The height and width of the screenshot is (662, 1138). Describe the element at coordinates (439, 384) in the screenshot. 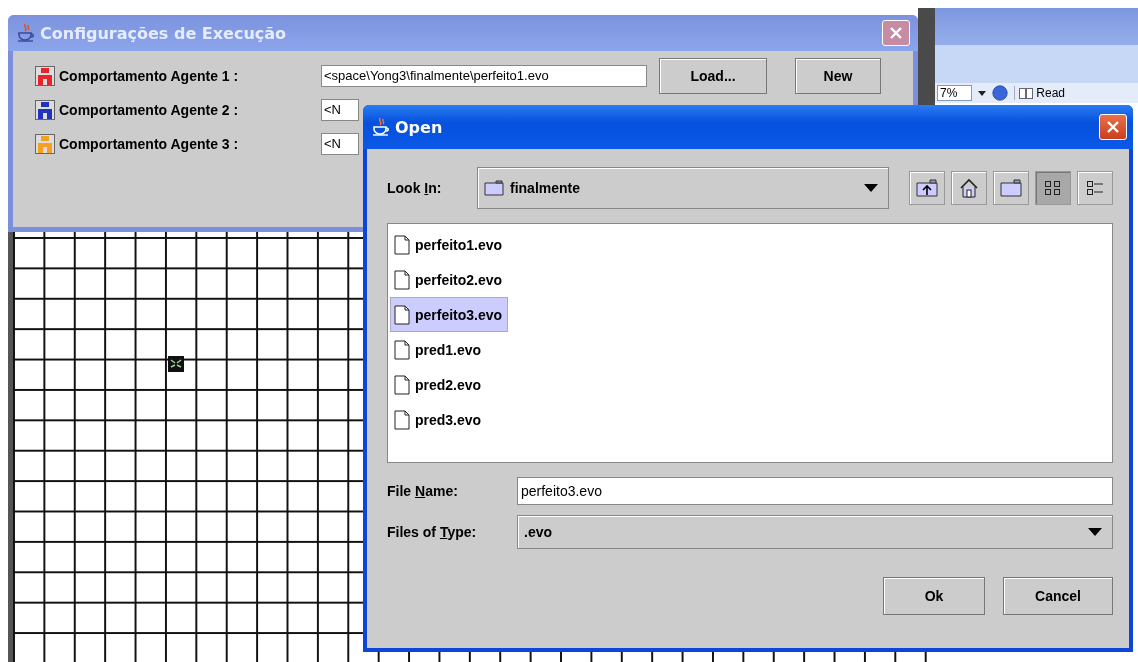

I see `file-item: pred2.evo` at that location.